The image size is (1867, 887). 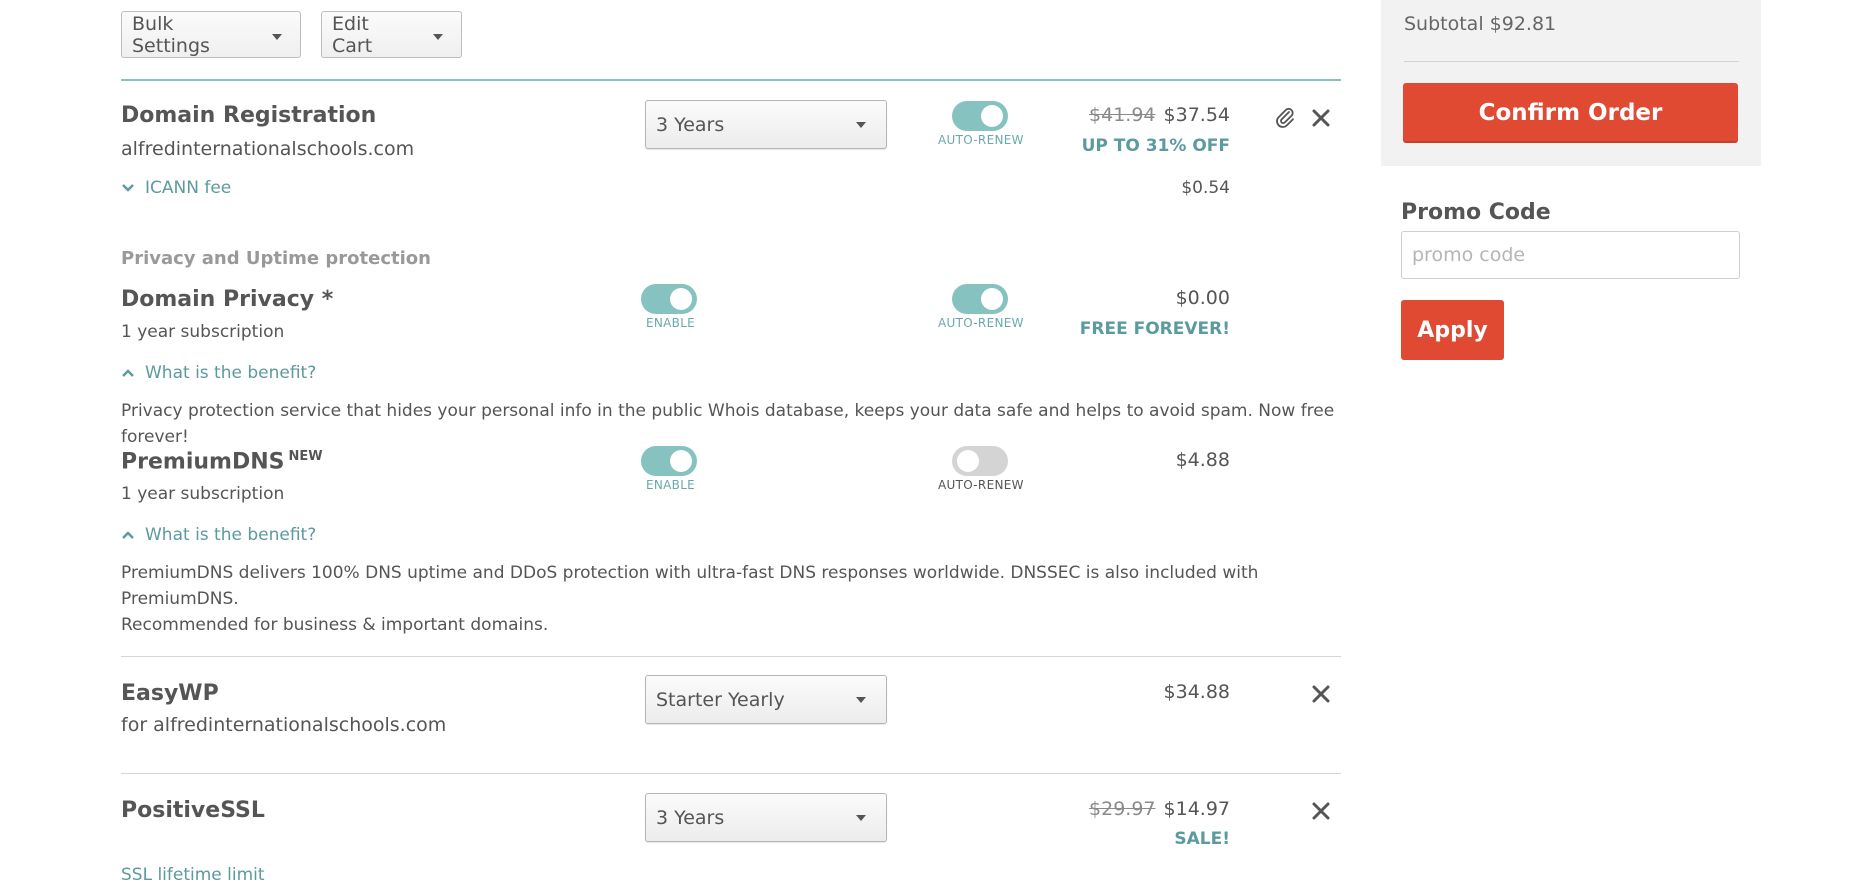 What do you see at coordinates (1570, 255) in the screenshot?
I see `promo-code-input` at bounding box center [1570, 255].